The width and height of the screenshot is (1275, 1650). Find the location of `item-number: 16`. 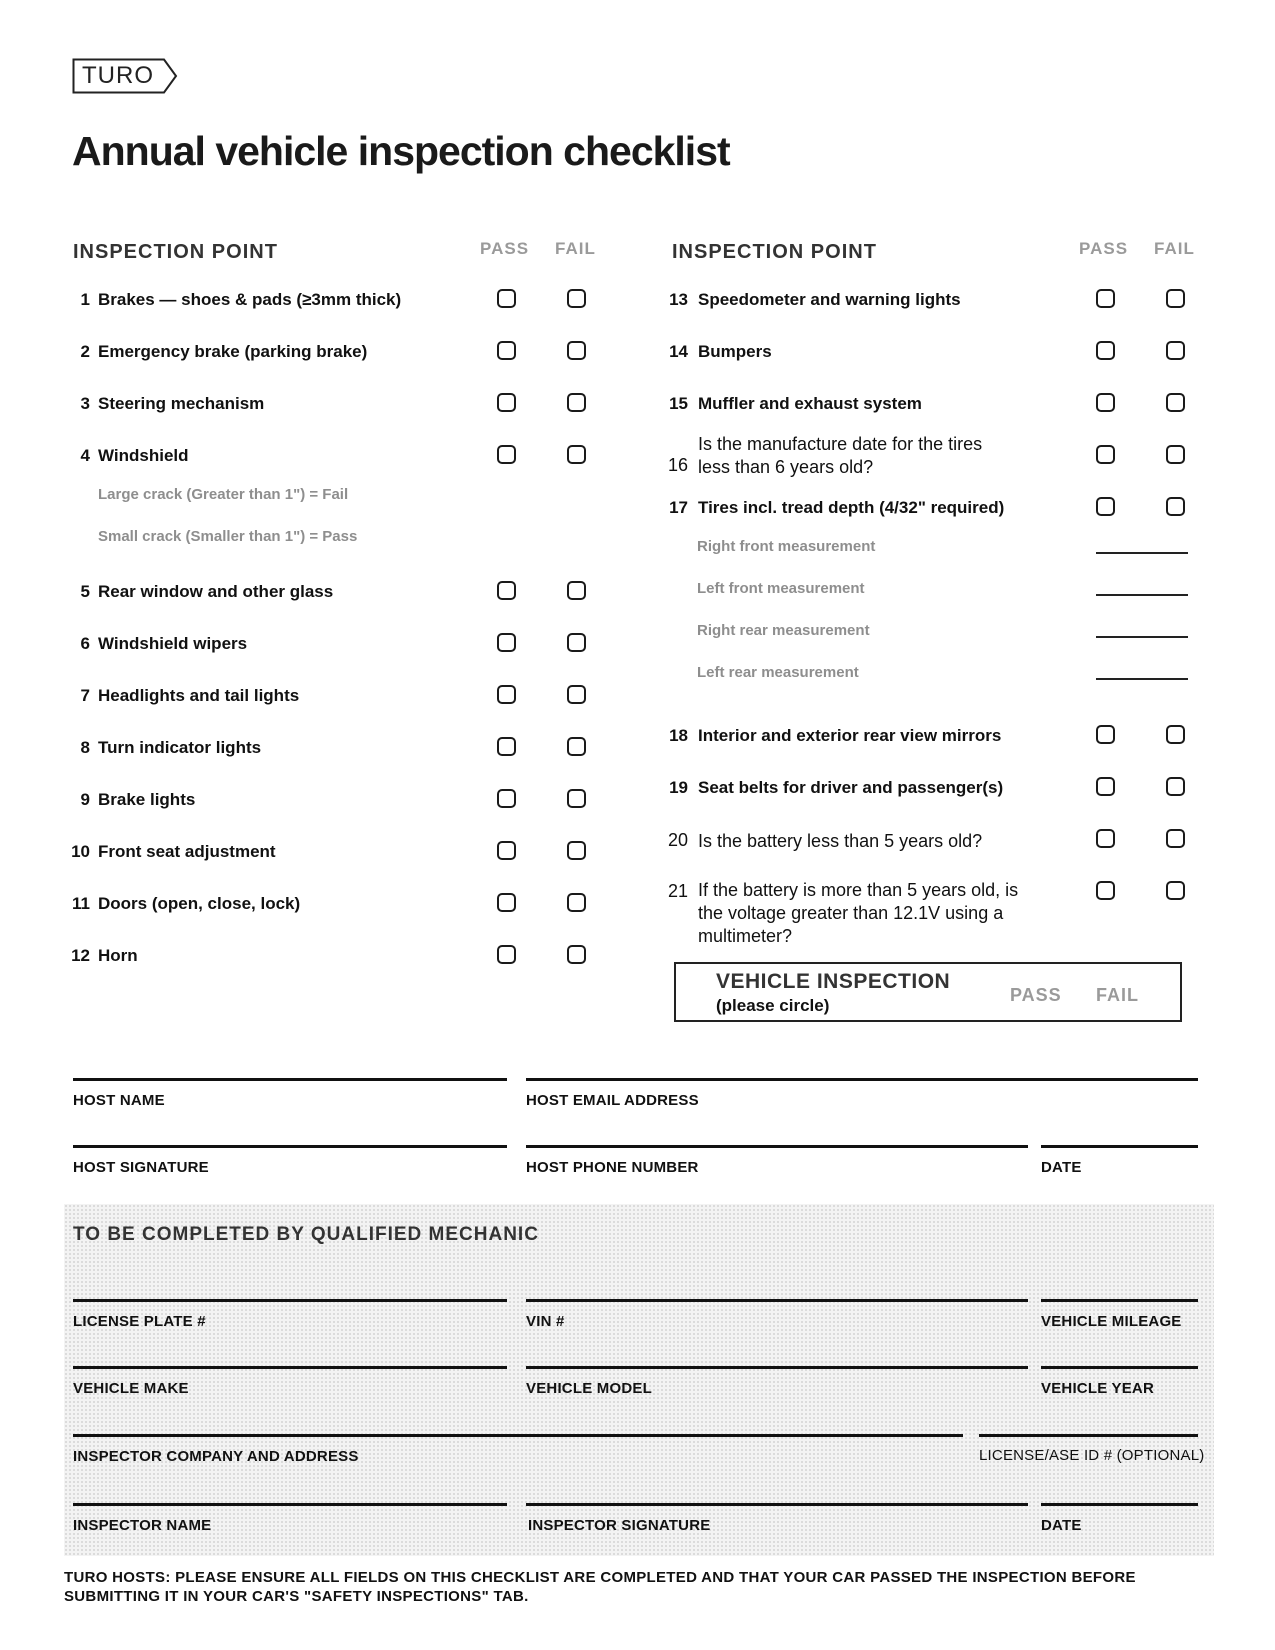

item-number: 16 is located at coordinates (677, 465).